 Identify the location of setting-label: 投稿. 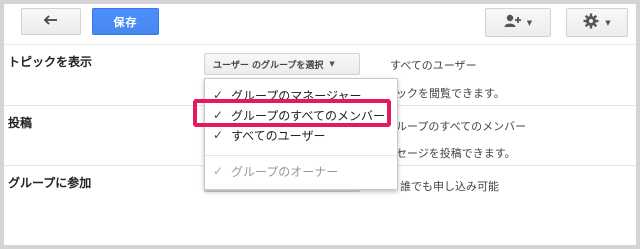
(20, 123).